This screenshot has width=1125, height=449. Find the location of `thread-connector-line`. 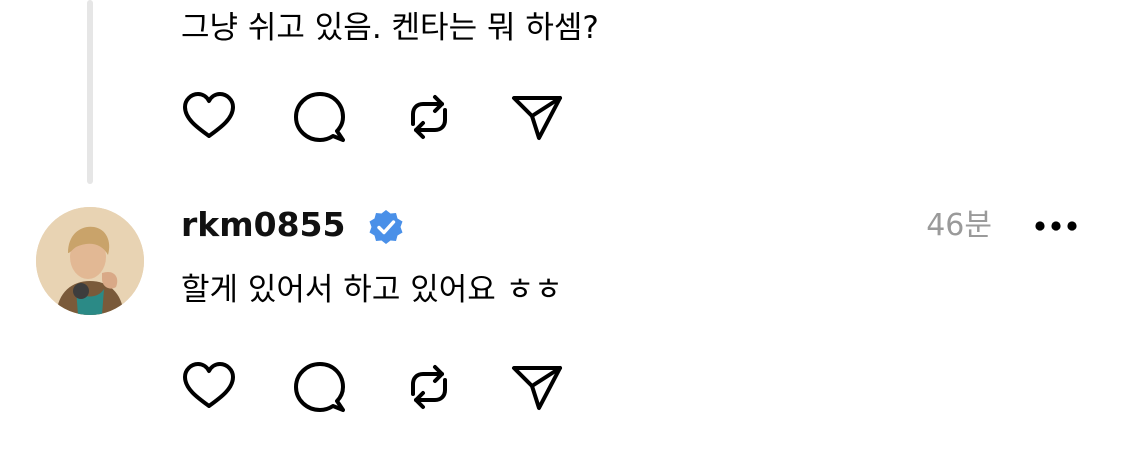

thread-connector-line is located at coordinates (90, 92).